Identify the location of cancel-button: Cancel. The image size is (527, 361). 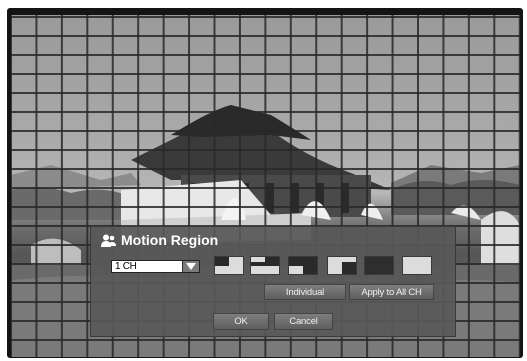
(303, 321).